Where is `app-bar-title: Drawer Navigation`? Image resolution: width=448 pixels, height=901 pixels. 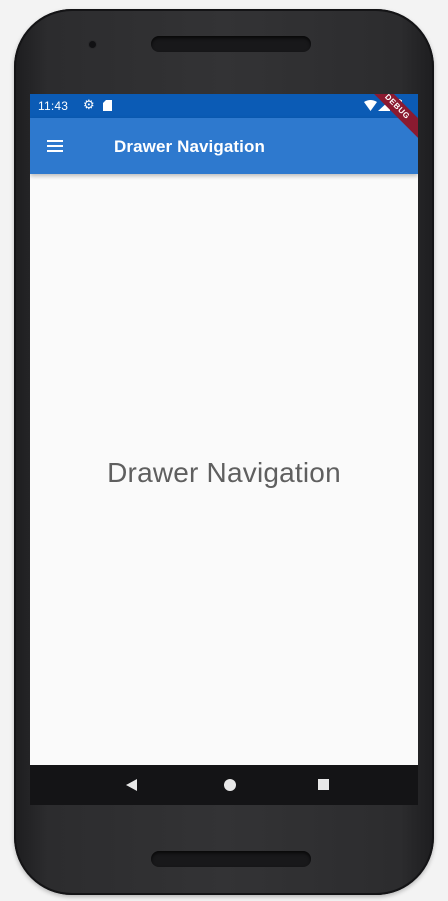 app-bar-title: Drawer Navigation is located at coordinates (189, 146).